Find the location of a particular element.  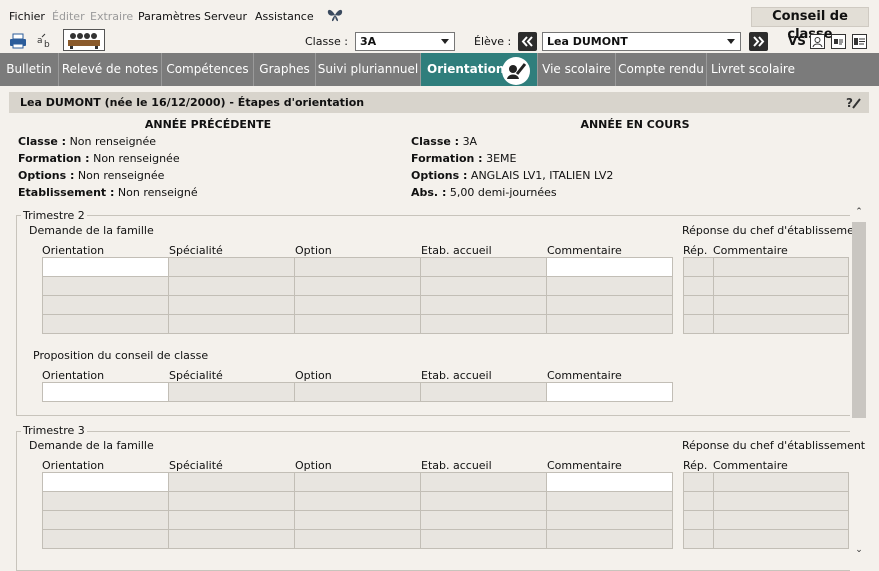

trimestre-2-legend: Trimestre 2 is located at coordinates (54, 215).